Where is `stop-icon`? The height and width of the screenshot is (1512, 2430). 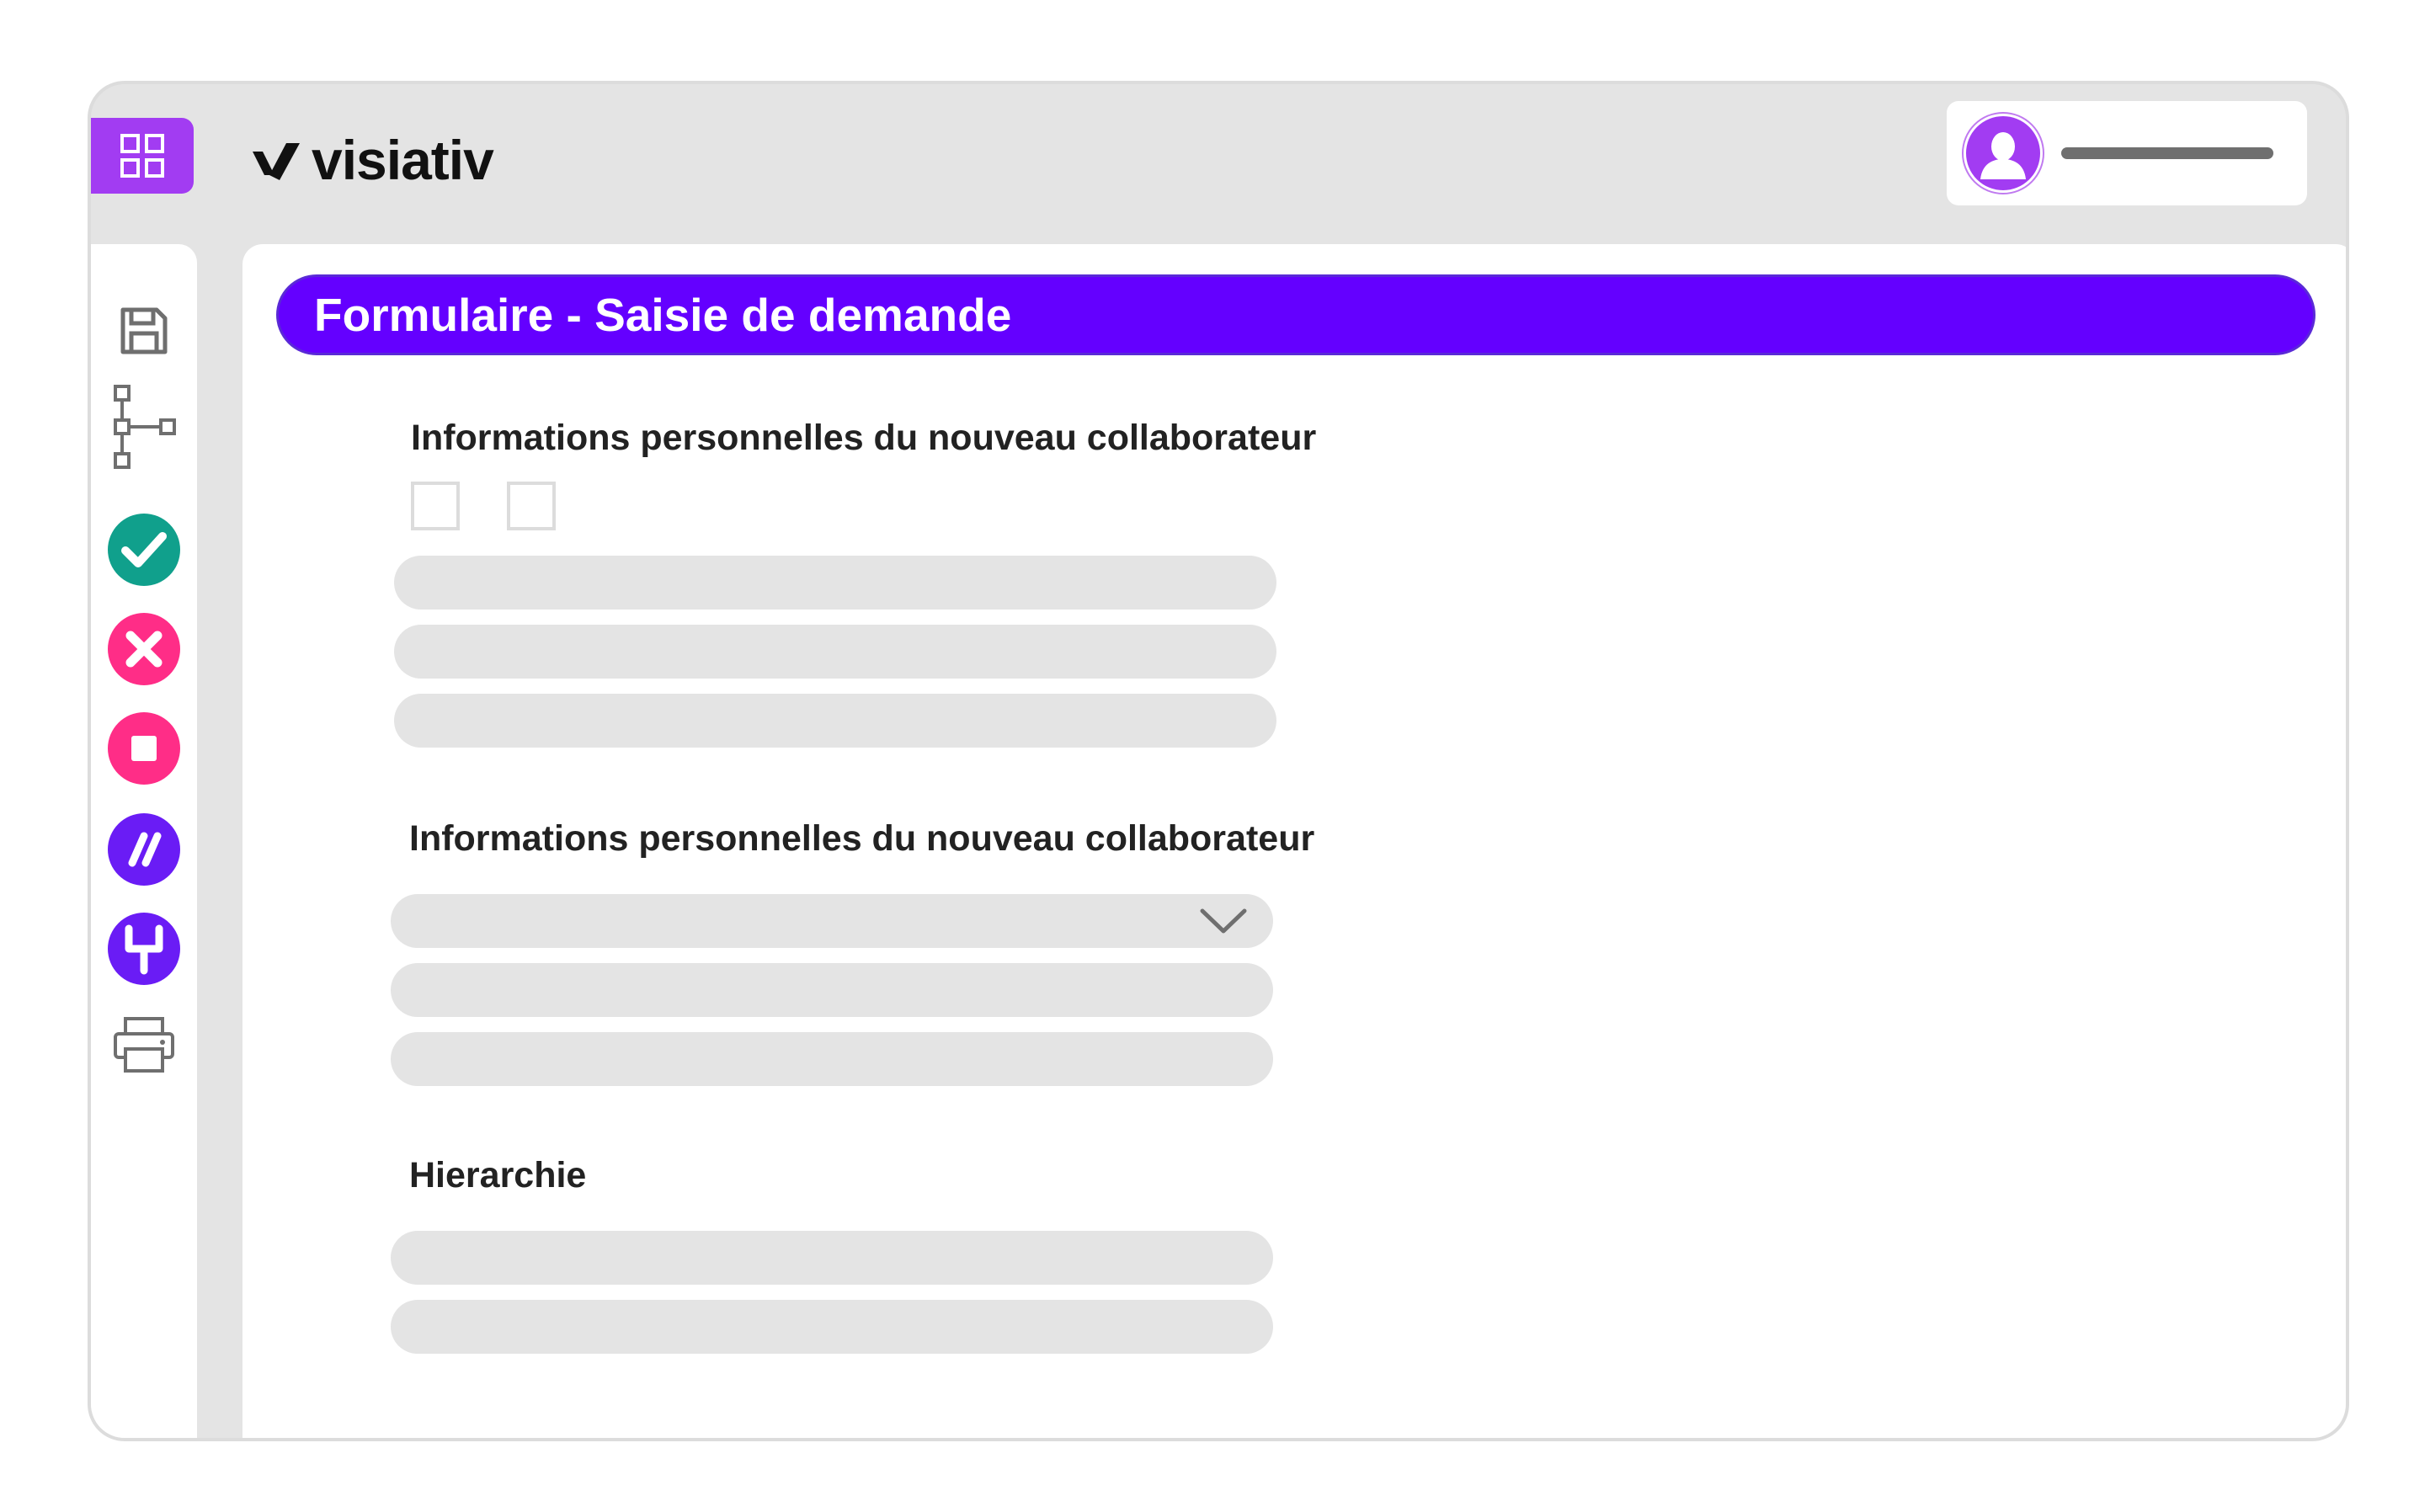
stop-icon is located at coordinates (144, 749).